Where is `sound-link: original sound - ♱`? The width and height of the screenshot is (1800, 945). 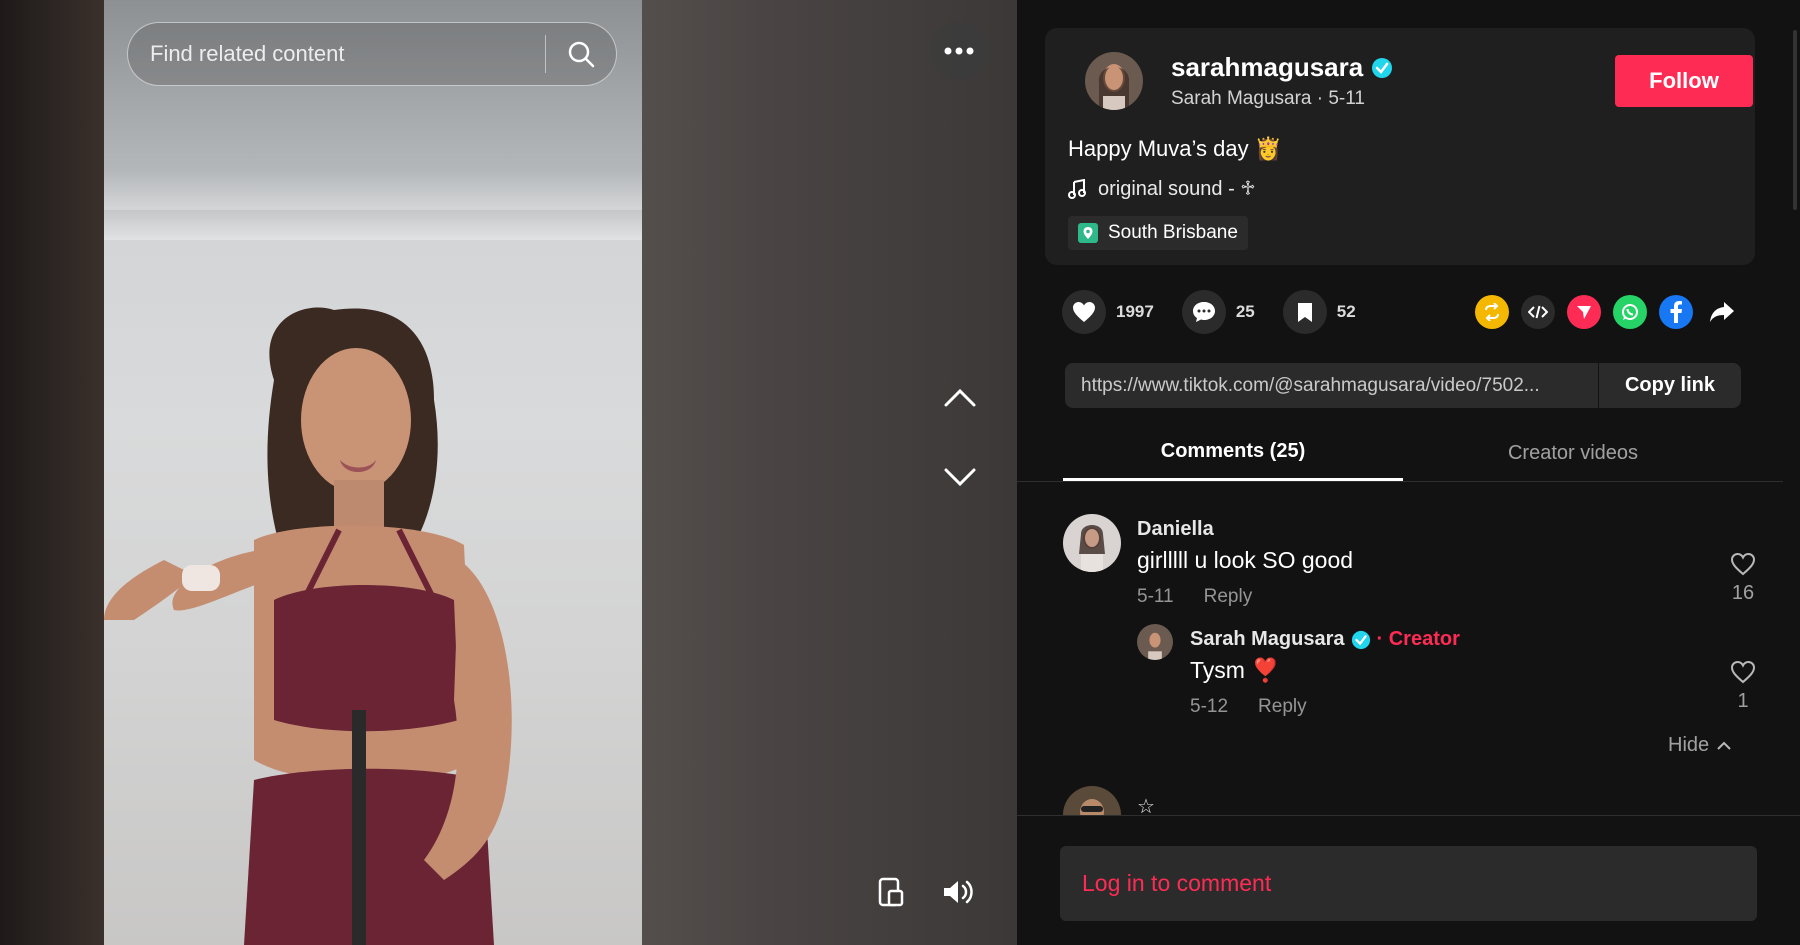
sound-link: original sound - ♱ is located at coordinates (1162, 188).